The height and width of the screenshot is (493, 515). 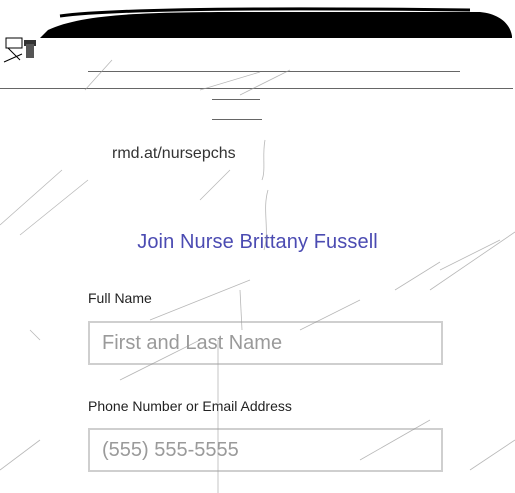 What do you see at coordinates (190, 406) in the screenshot?
I see `contact-label: Phone Number or Email Address` at bounding box center [190, 406].